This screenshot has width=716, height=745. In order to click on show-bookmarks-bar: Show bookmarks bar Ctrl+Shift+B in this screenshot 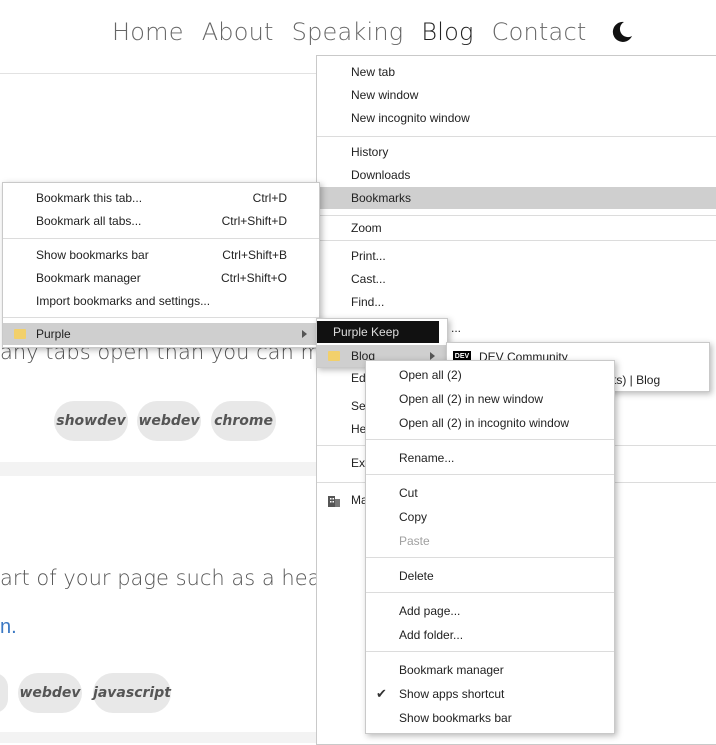, I will do `click(161, 255)`.